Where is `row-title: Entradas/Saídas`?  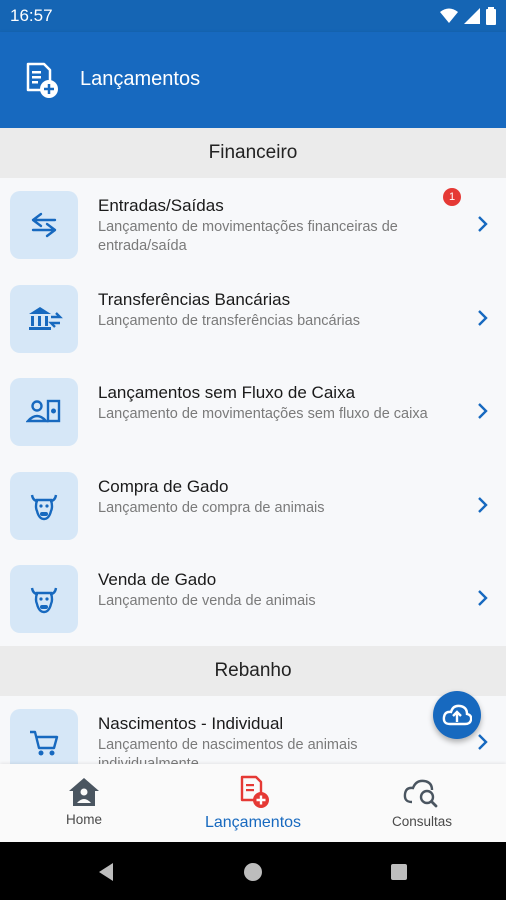
row-title: Entradas/Saídas is located at coordinates (161, 205).